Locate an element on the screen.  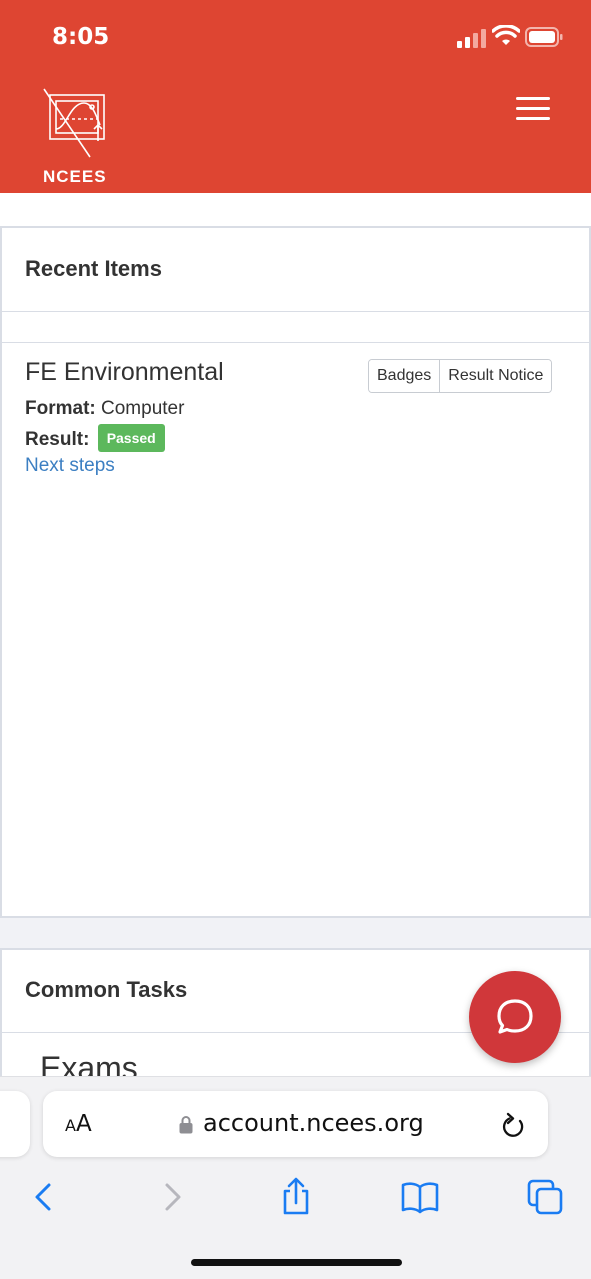
status-badge: Passed is located at coordinates (131, 438).